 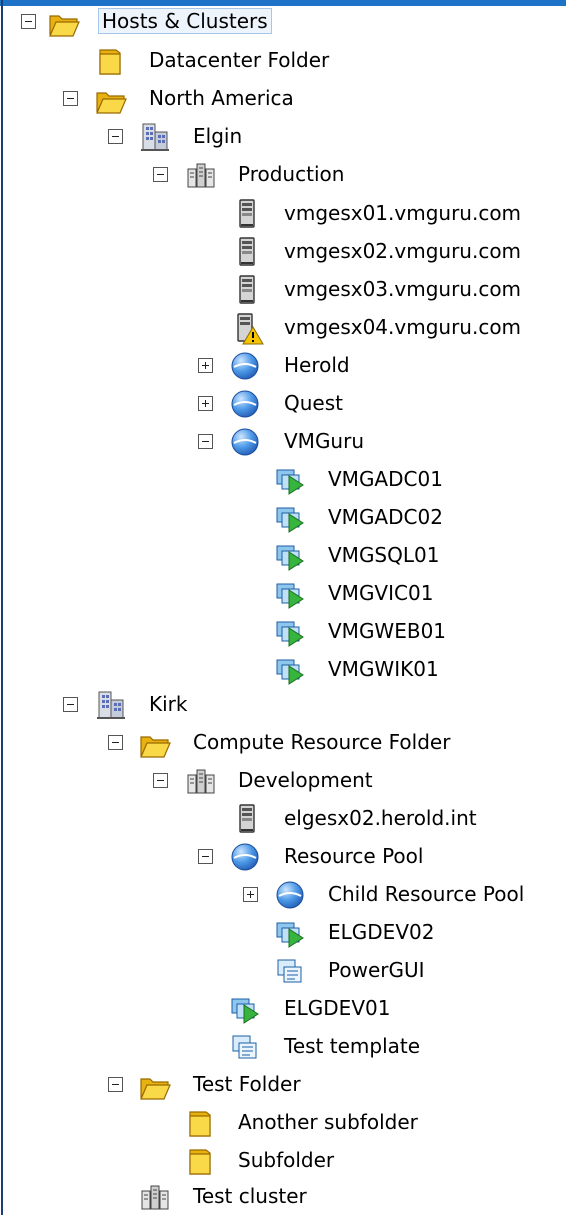 What do you see at coordinates (283, 3) in the screenshot?
I see `window-top-border` at bounding box center [283, 3].